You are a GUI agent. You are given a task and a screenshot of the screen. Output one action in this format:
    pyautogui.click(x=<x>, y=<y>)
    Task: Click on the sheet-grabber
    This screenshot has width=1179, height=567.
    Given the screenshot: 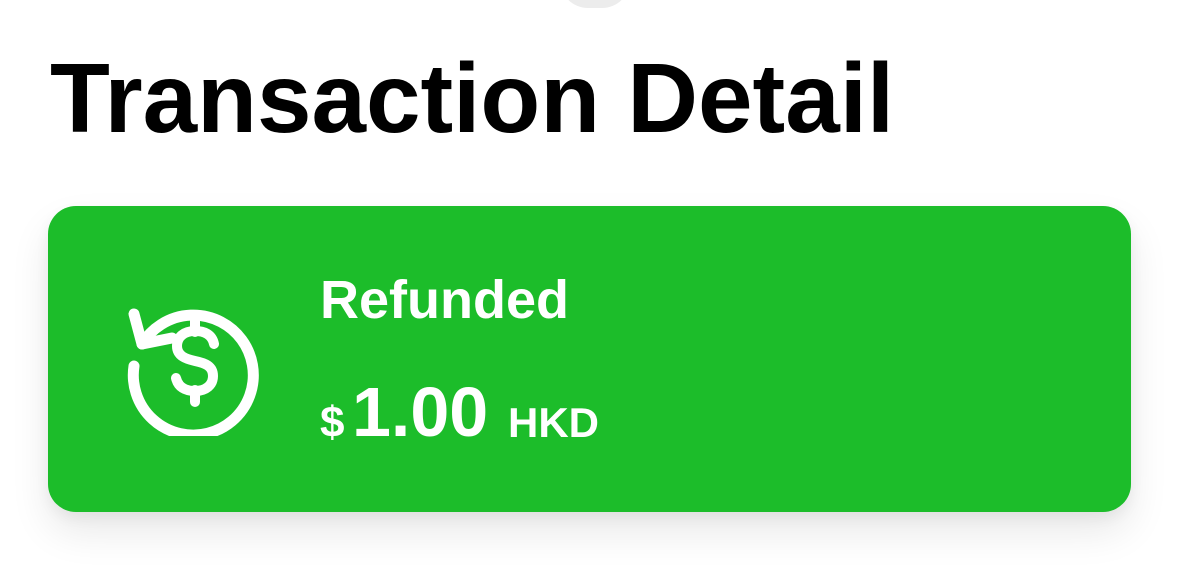 What is the action you would take?
    pyautogui.click(x=595, y=4)
    